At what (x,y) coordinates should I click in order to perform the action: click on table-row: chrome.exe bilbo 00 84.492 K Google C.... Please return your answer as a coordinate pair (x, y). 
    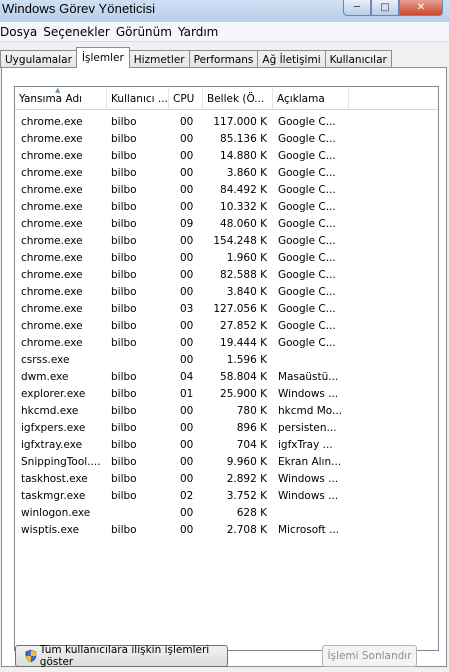
    Looking at the image, I should click on (226, 190).